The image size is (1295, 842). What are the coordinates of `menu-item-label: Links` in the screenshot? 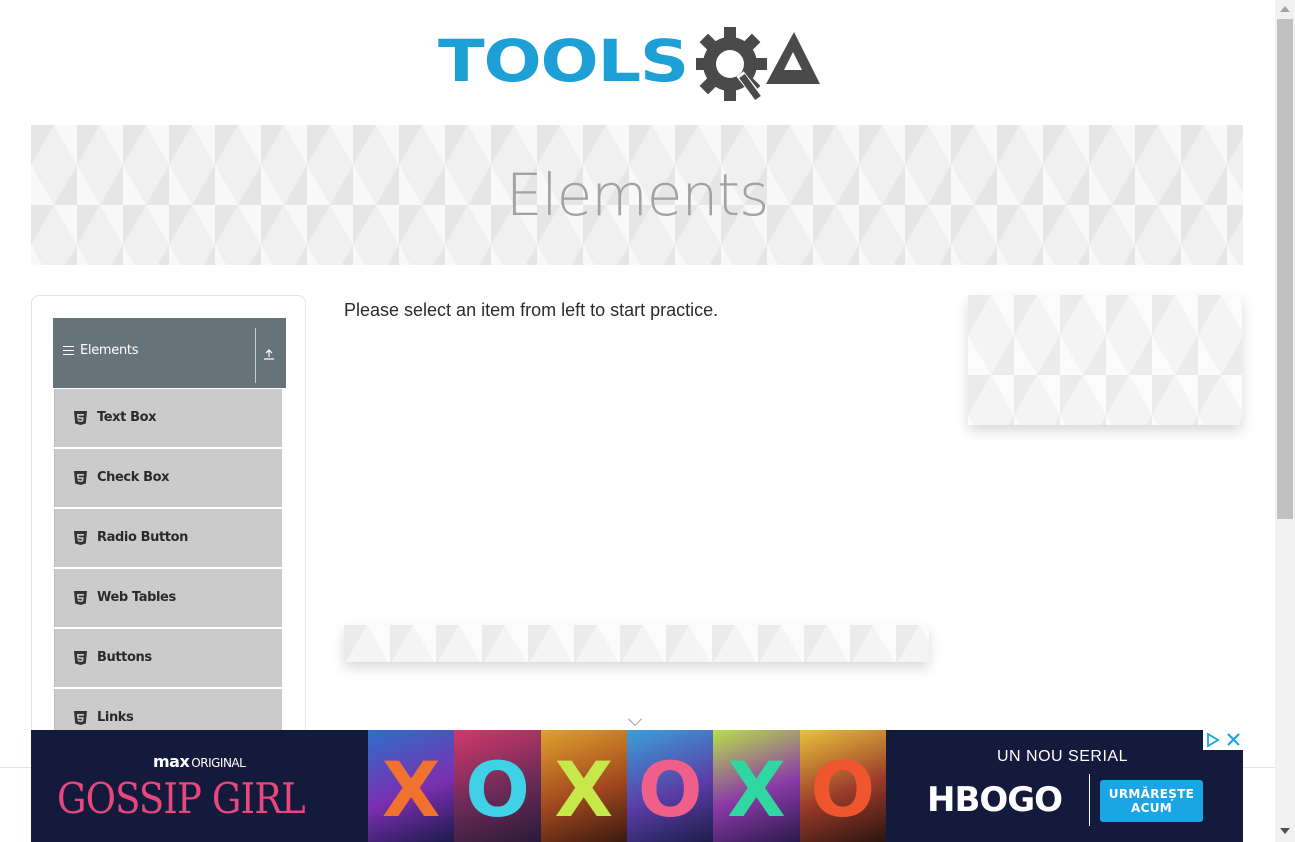 It's located at (115, 717).